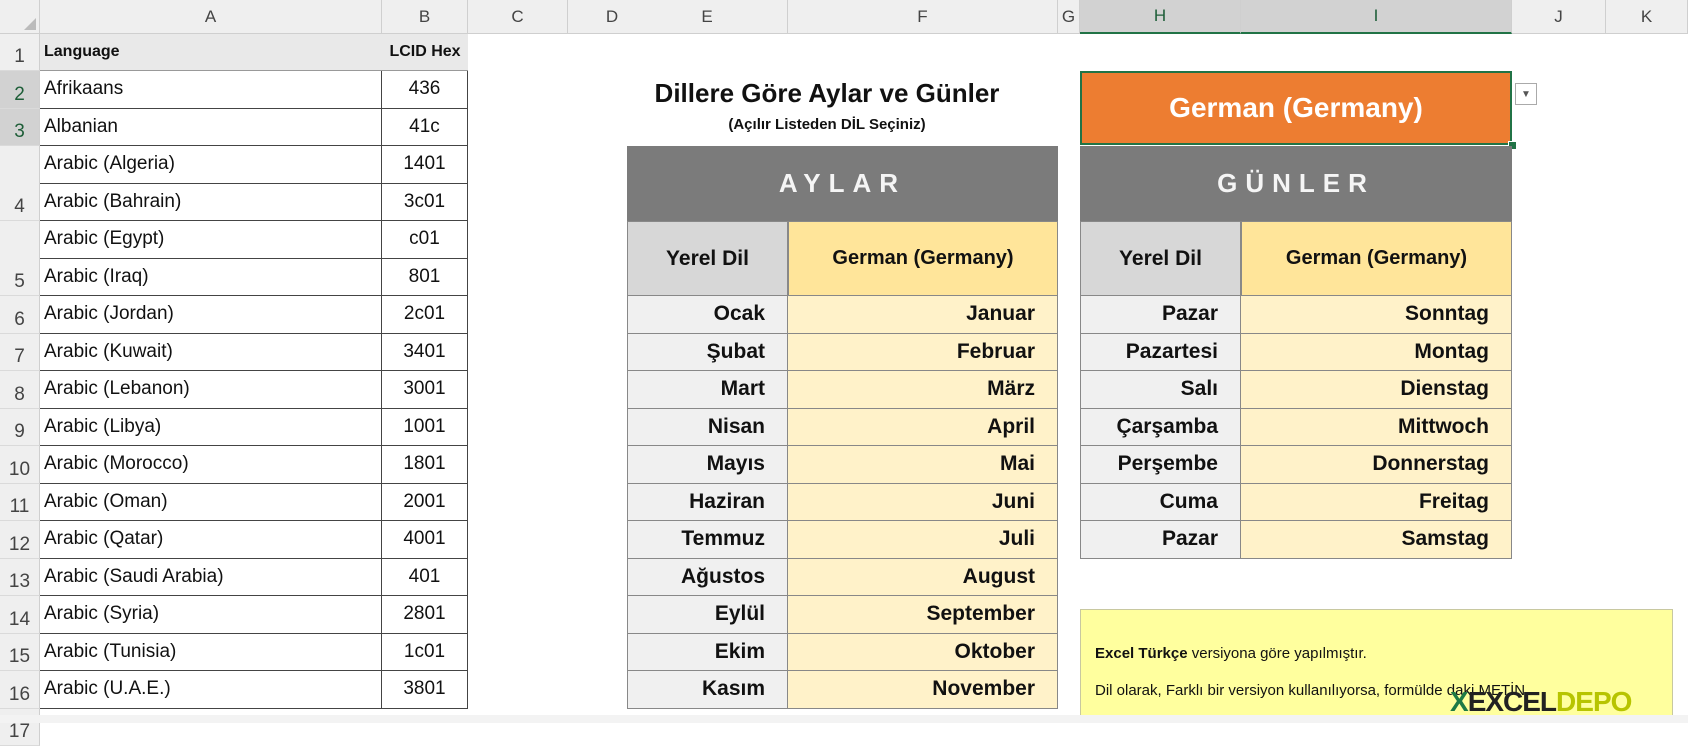 The height and width of the screenshot is (746, 1688). What do you see at coordinates (20, 183) in the screenshot?
I see `row-header-4: 4` at bounding box center [20, 183].